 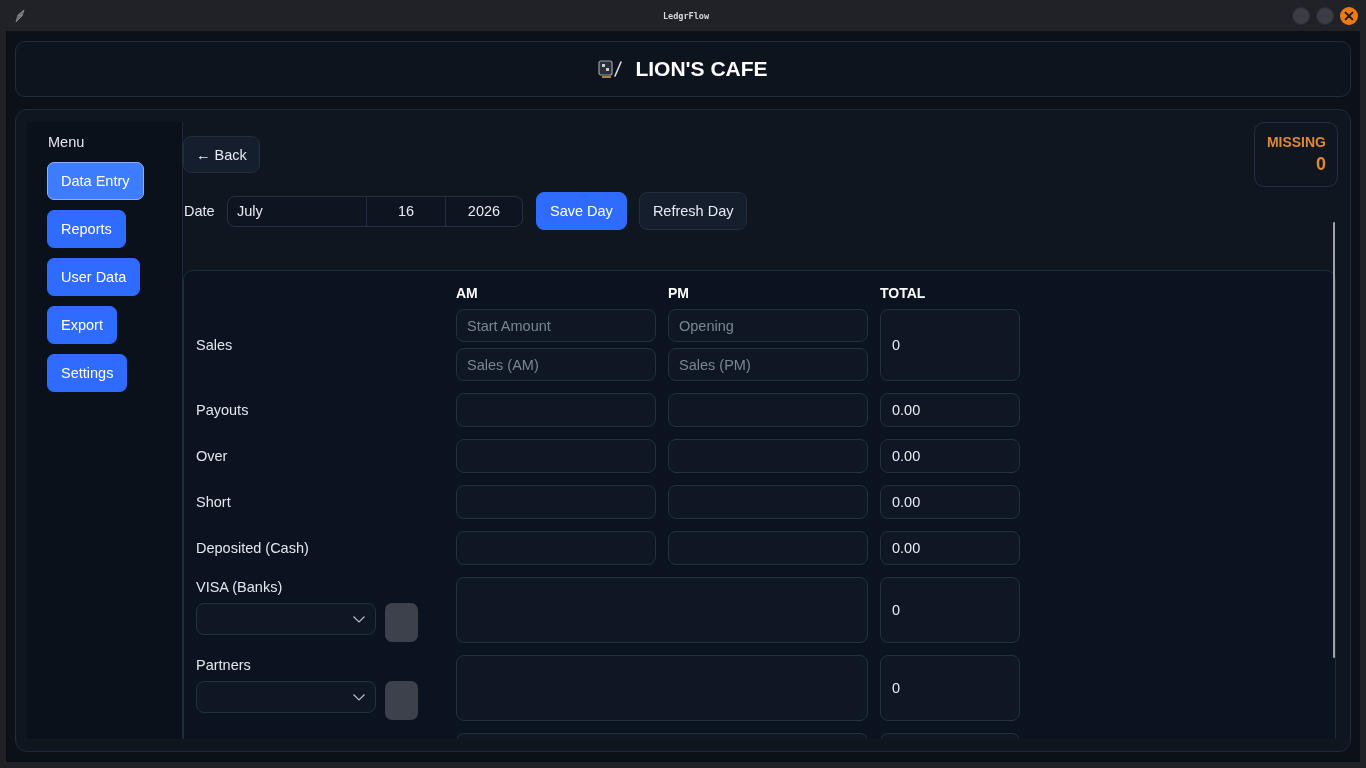 What do you see at coordinates (213, 502) in the screenshot?
I see `row-label: Short` at bounding box center [213, 502].